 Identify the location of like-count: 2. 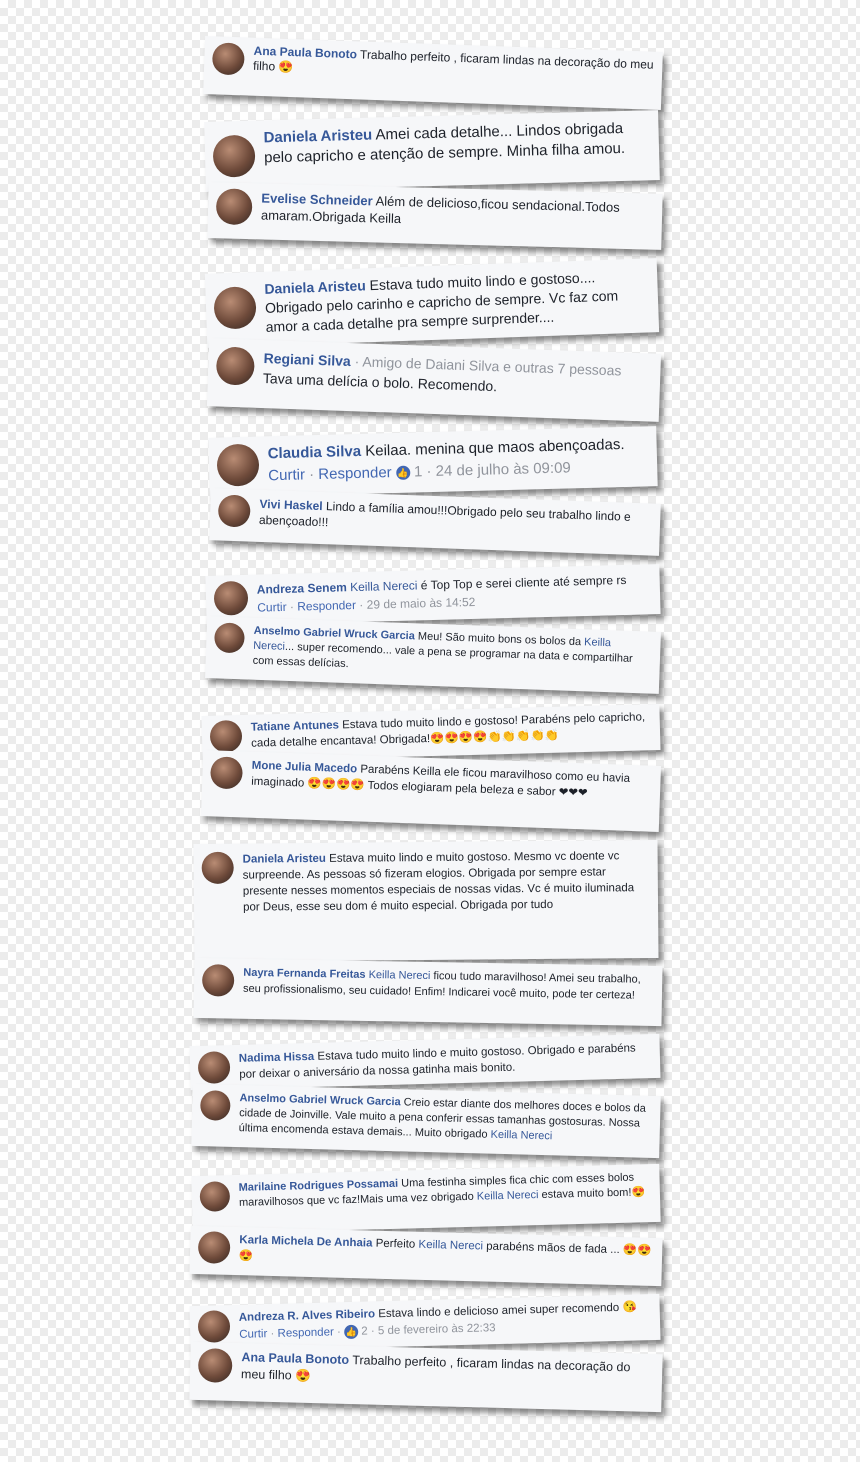
(364, 1332).